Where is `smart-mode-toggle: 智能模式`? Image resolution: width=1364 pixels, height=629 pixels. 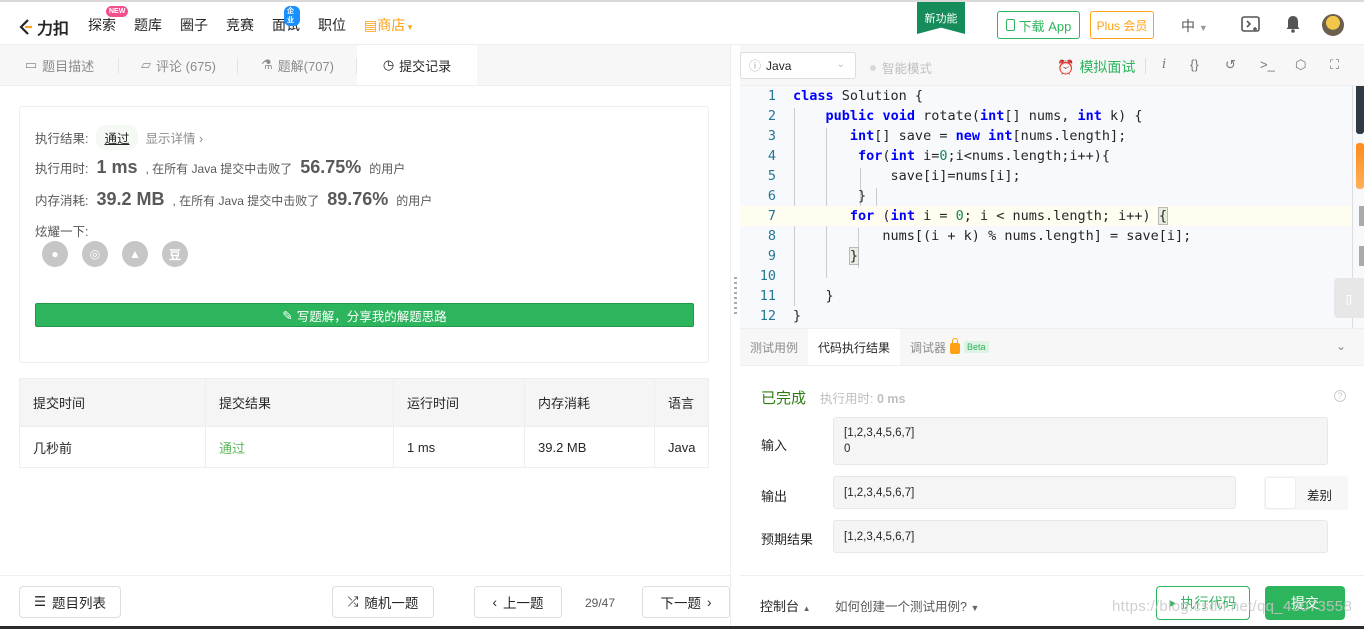 smart-mode-toggle: 智能模式 is located at coordinates (901, 67).